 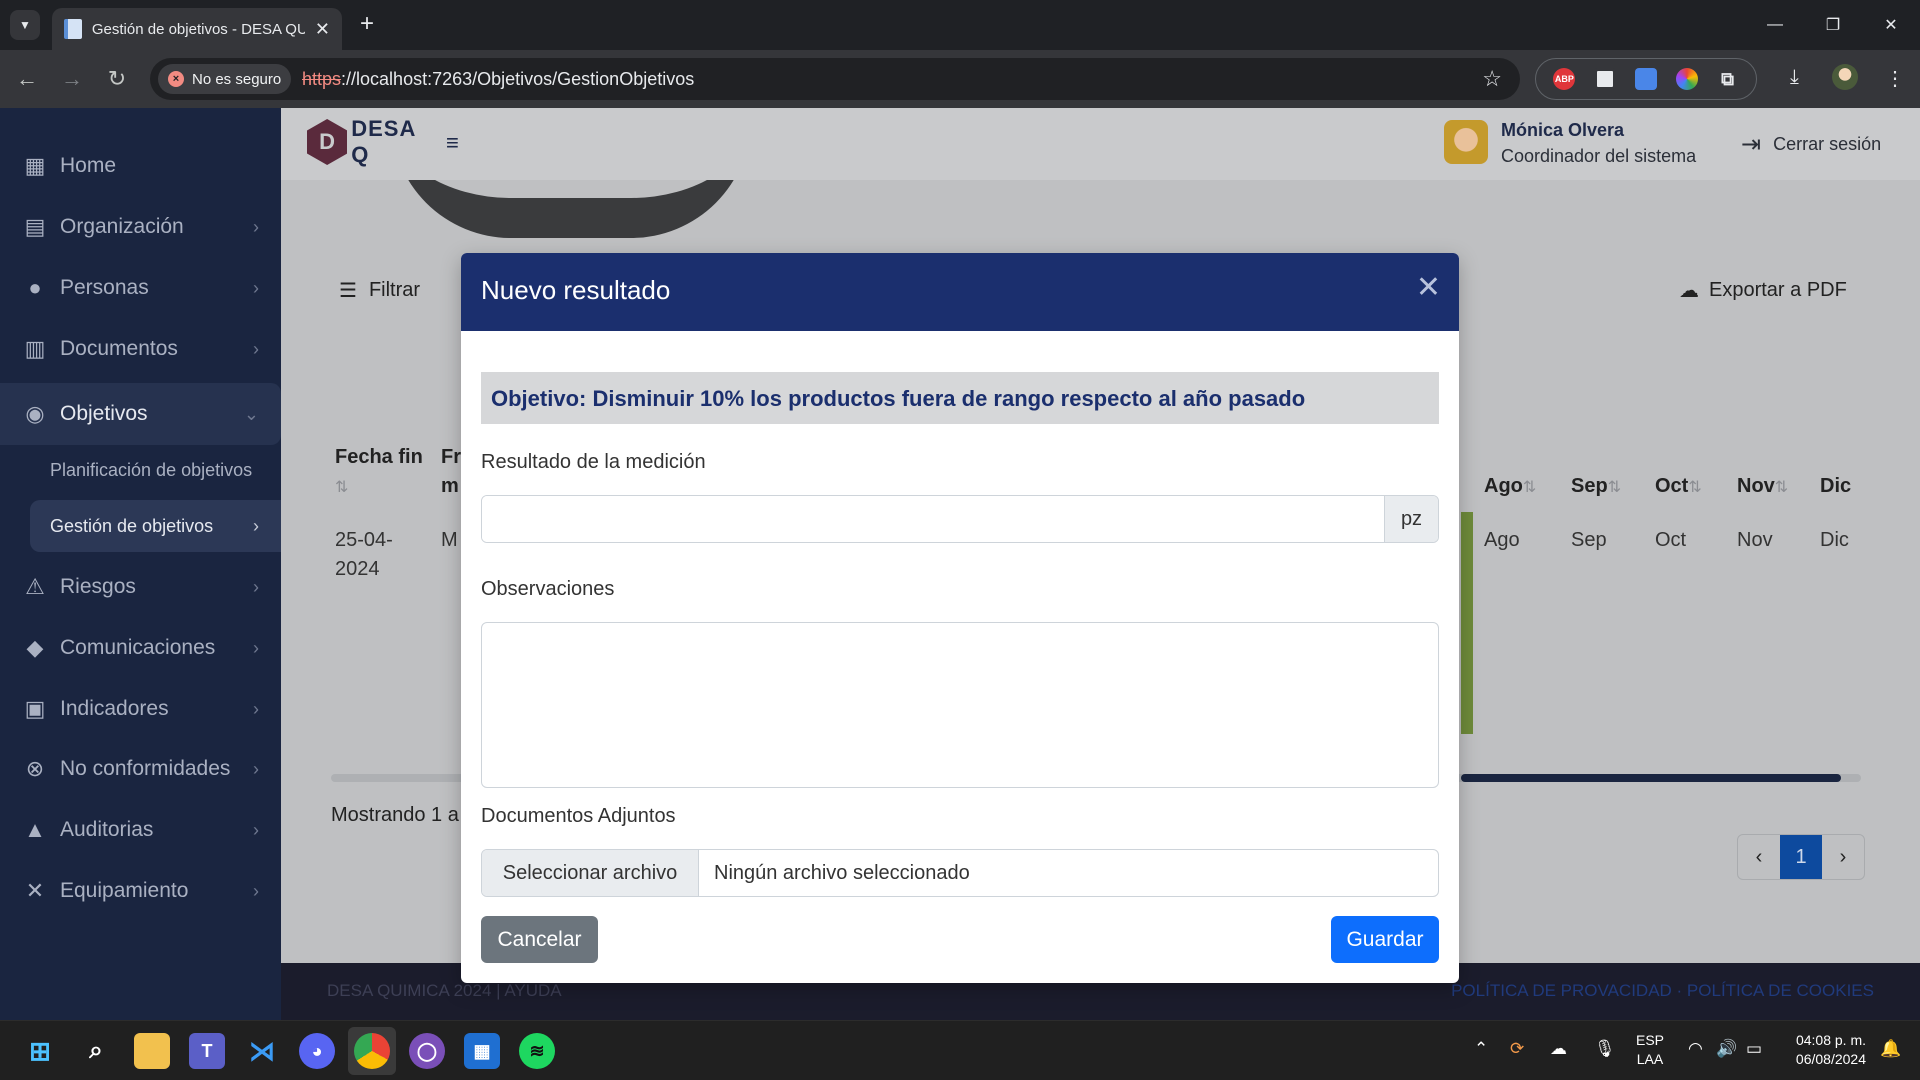 I want to click on footer-left-text: DESA QUIMICA 2024 | AYUDA, so click(x=444, y=991).